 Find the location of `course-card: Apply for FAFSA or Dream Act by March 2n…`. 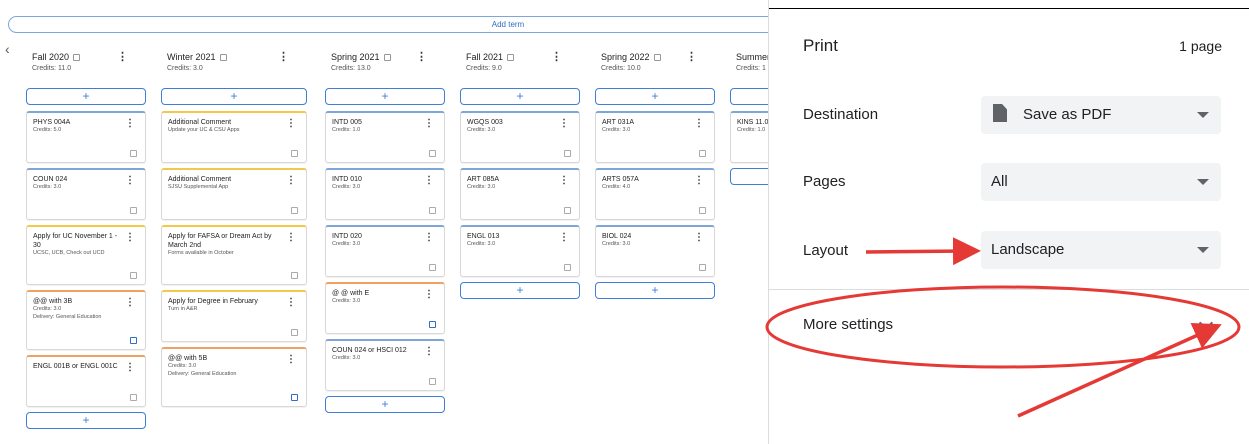

course-card: Apply for FAFSA or Dream Act by March 2n… is located at coordinates (234, 255).